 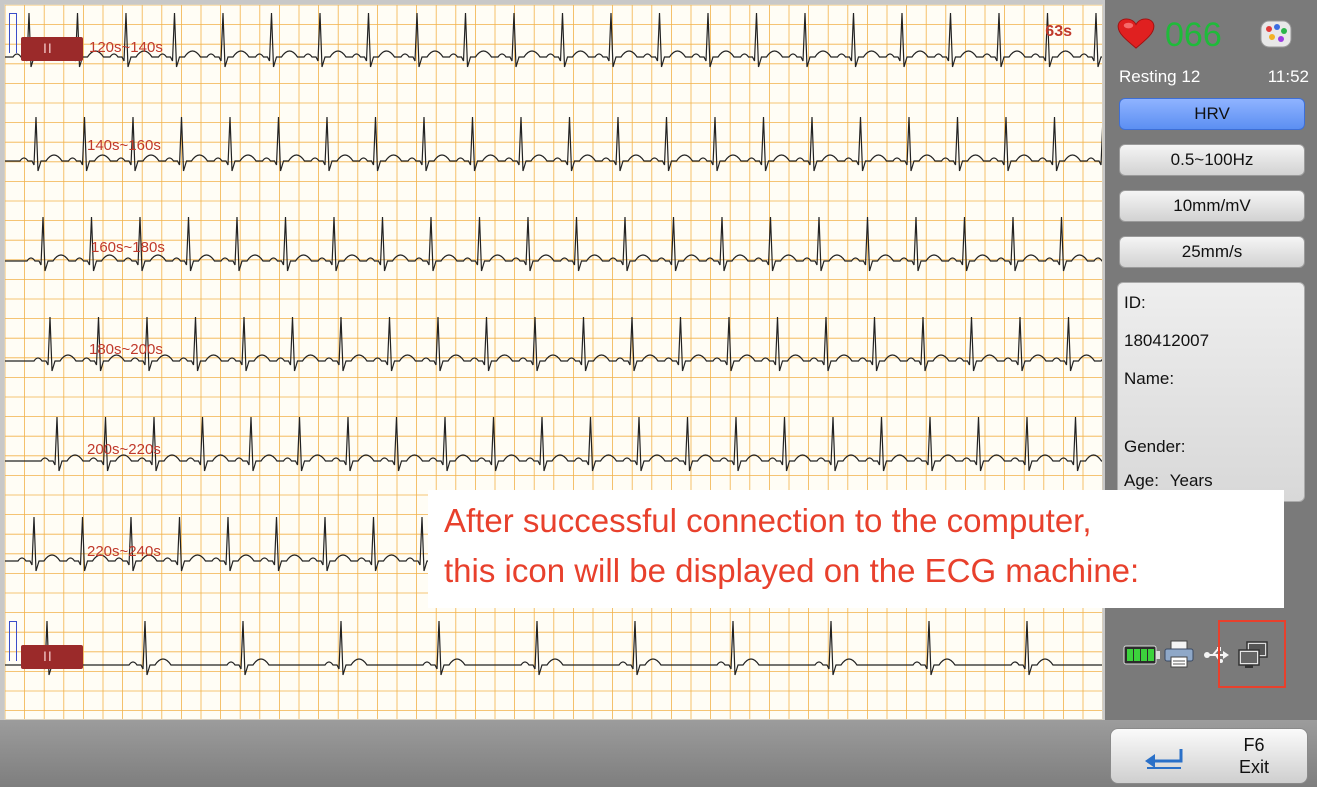 What do you see at coordinates (1191, 480) in the screenshot?
I see `patient-age-unit: Years` at bounding box center [1191, 480].